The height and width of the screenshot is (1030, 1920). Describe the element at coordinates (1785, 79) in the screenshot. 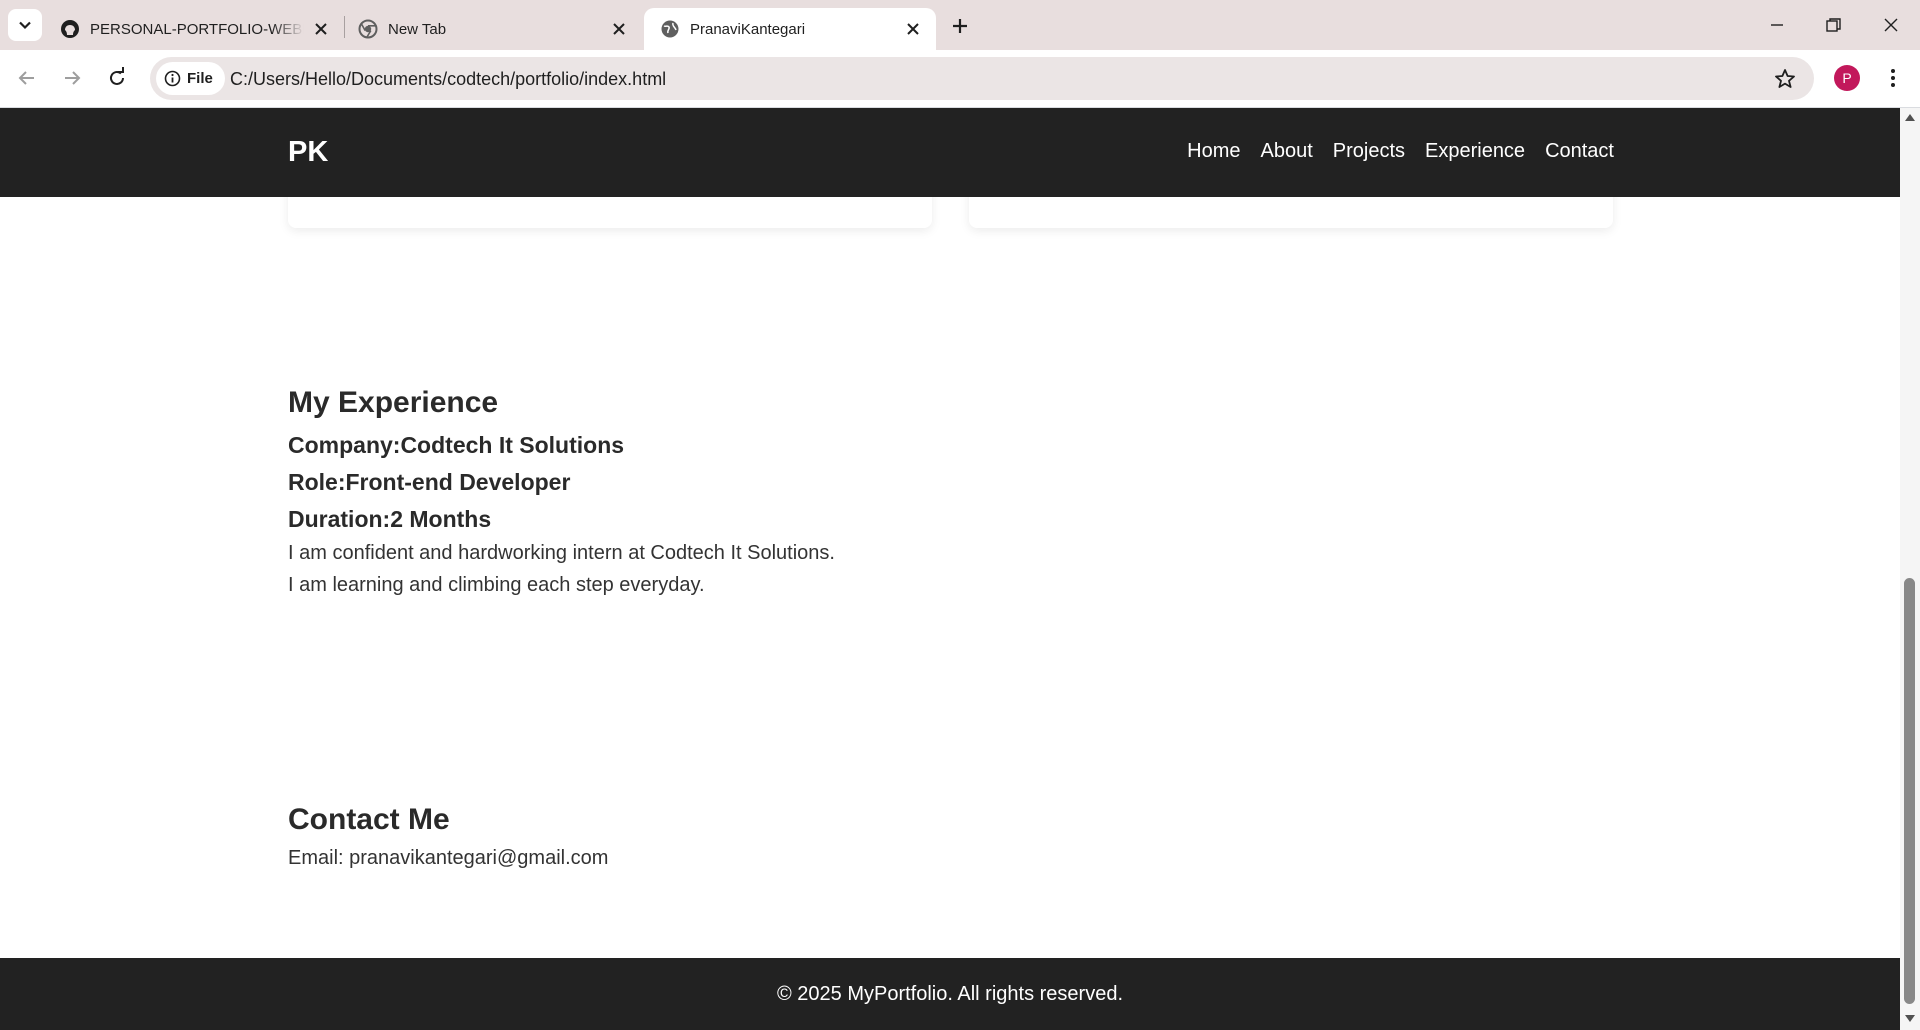

I see `bookmark-star-icon` at that location.